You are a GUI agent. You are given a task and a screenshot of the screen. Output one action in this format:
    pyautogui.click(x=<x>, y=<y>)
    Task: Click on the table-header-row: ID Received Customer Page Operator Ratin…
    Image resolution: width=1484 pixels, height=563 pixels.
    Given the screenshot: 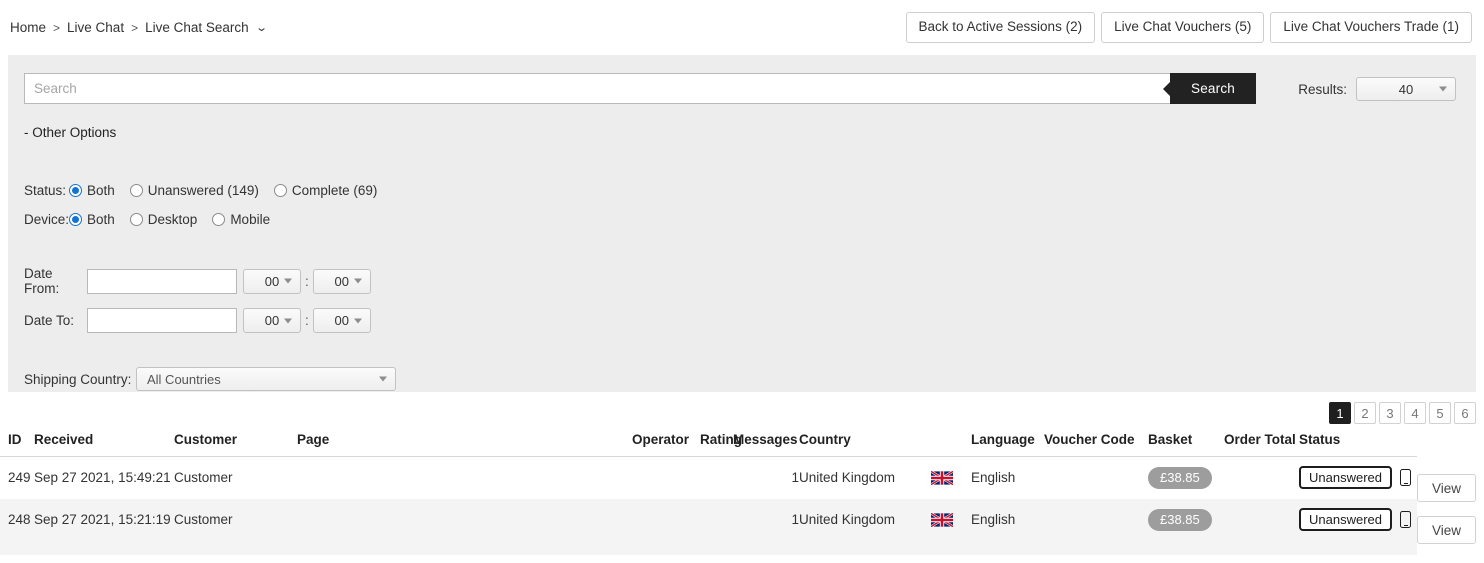 What is the action you would take?
    pyautogui.click(x=708, y=443)
    